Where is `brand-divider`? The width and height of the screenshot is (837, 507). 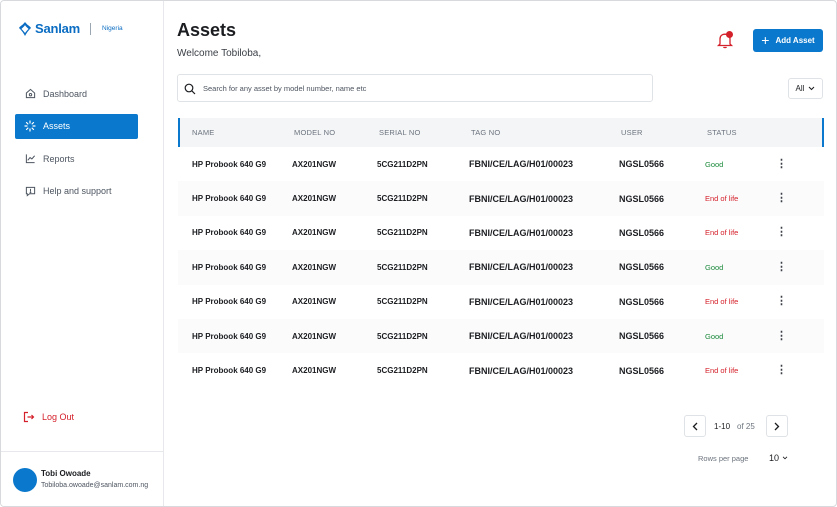
brand-divider is located at coordinates (91, 28).